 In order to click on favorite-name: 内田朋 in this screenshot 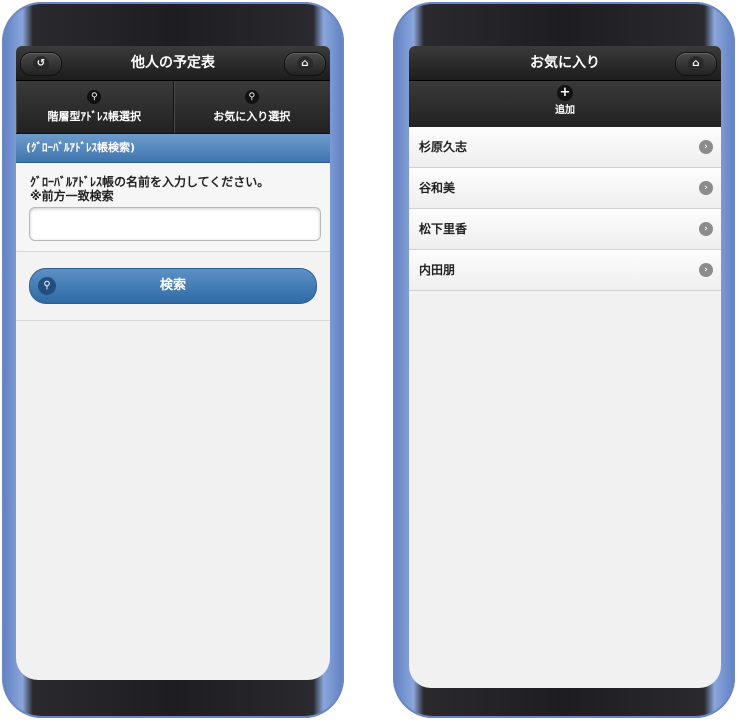, I will do `click(437, 270)`.